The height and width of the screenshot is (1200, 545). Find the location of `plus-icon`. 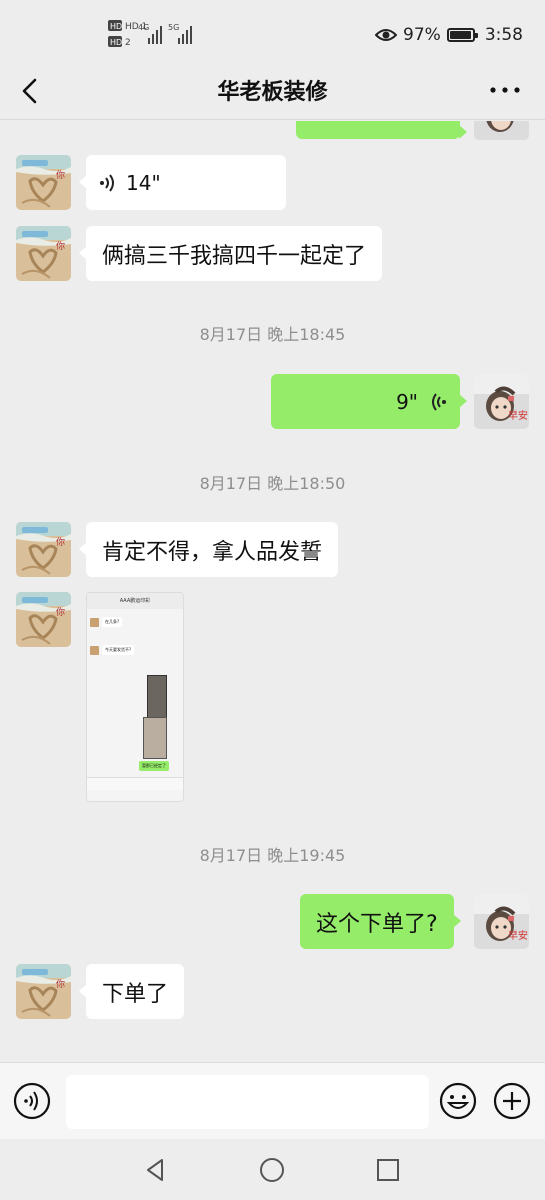

plus-icon is located at coordinates (512, 1101).